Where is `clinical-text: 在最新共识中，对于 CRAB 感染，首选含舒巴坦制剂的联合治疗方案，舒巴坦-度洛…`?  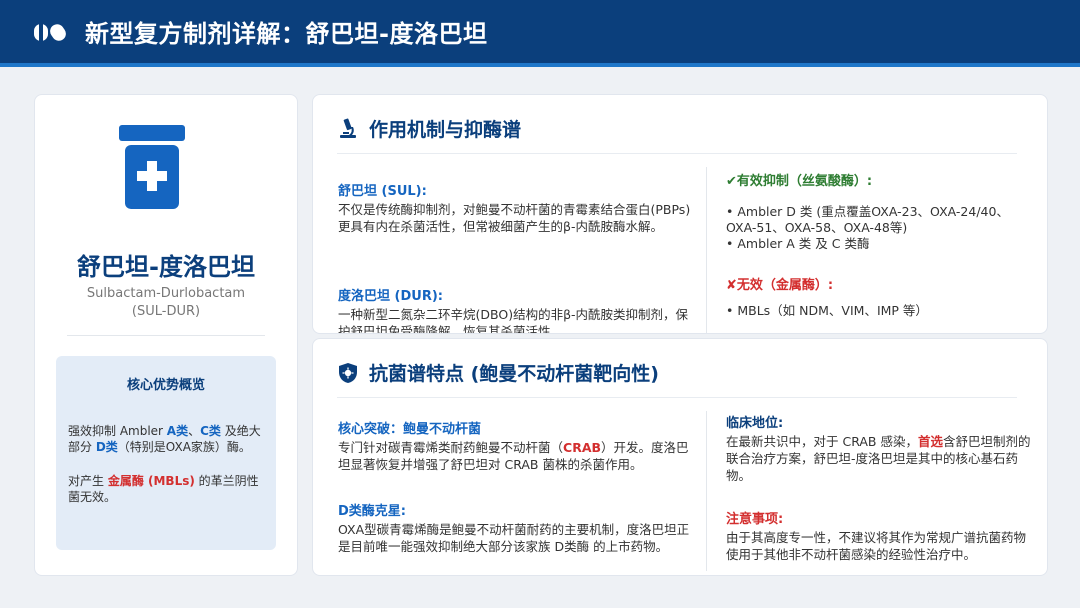 clinical-text: 在最新共识中，对于 CRAB 感染，首选含舒巴坦制剂的联合治疗方案，舒巴坦-度洛… is located at coordinates (881, 458).